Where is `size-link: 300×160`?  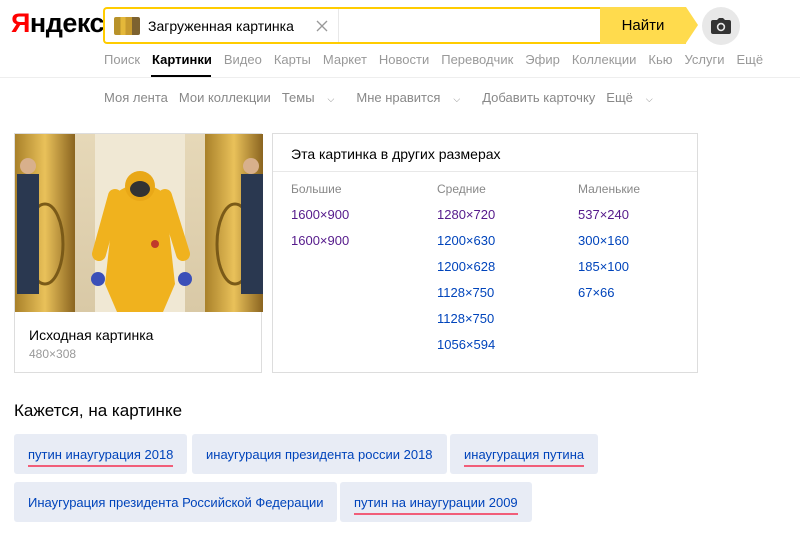
size-link: 300×160 is located at coordinates (609, 241).